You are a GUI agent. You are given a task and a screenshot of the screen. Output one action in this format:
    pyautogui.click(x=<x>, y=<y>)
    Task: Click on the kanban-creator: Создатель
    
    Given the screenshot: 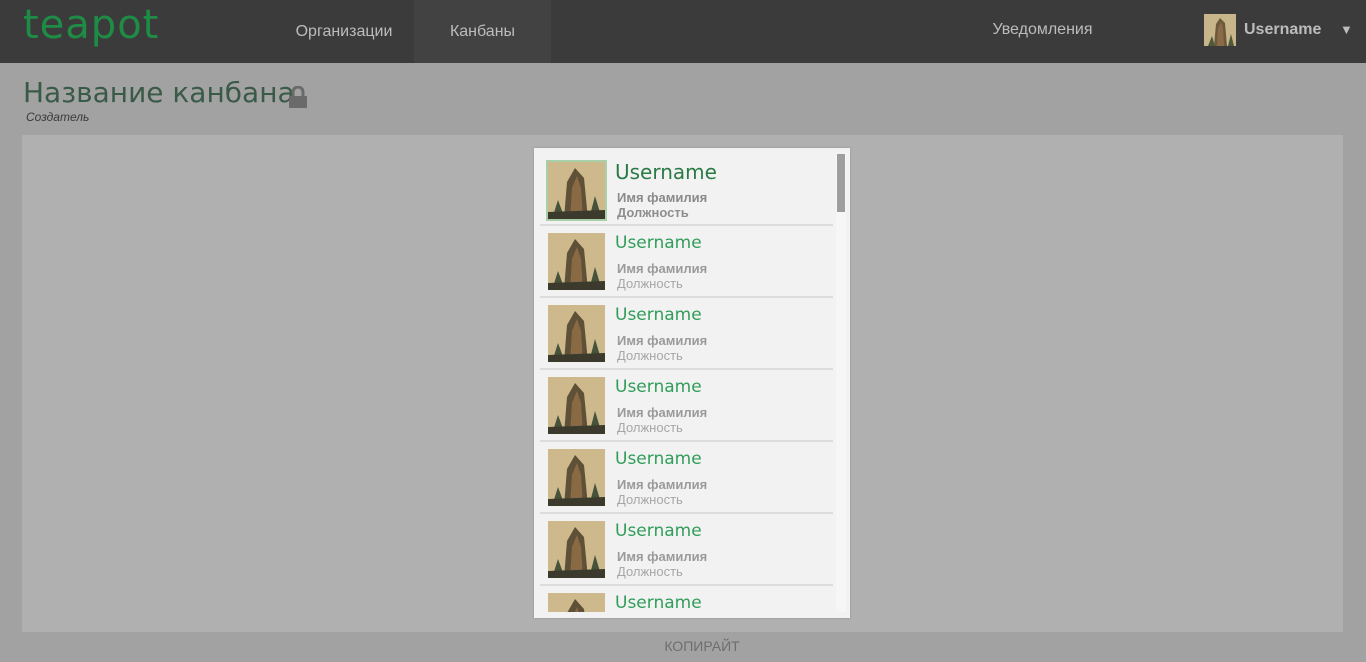 What is the action you would take?
    pyautogui.click(x=58, y=117)
    